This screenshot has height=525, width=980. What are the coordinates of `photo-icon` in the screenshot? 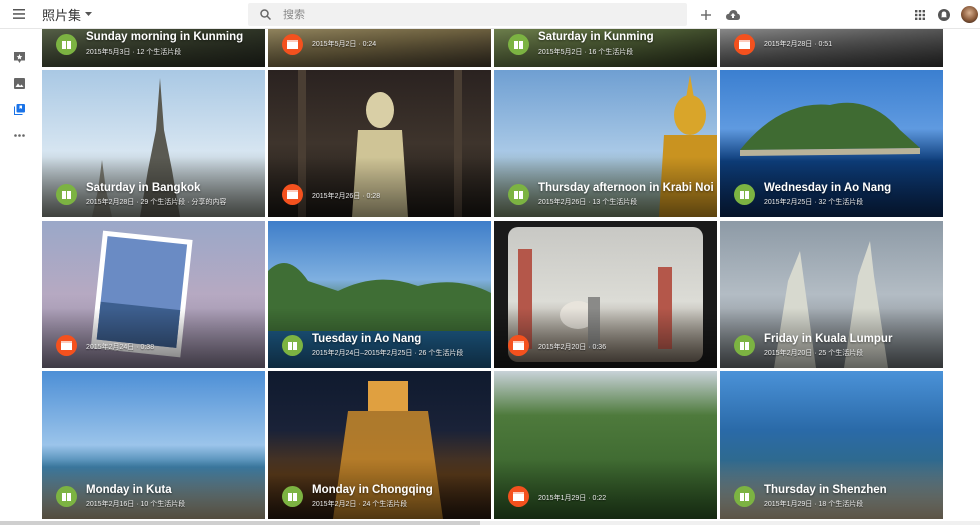 It's located at (19, 83).